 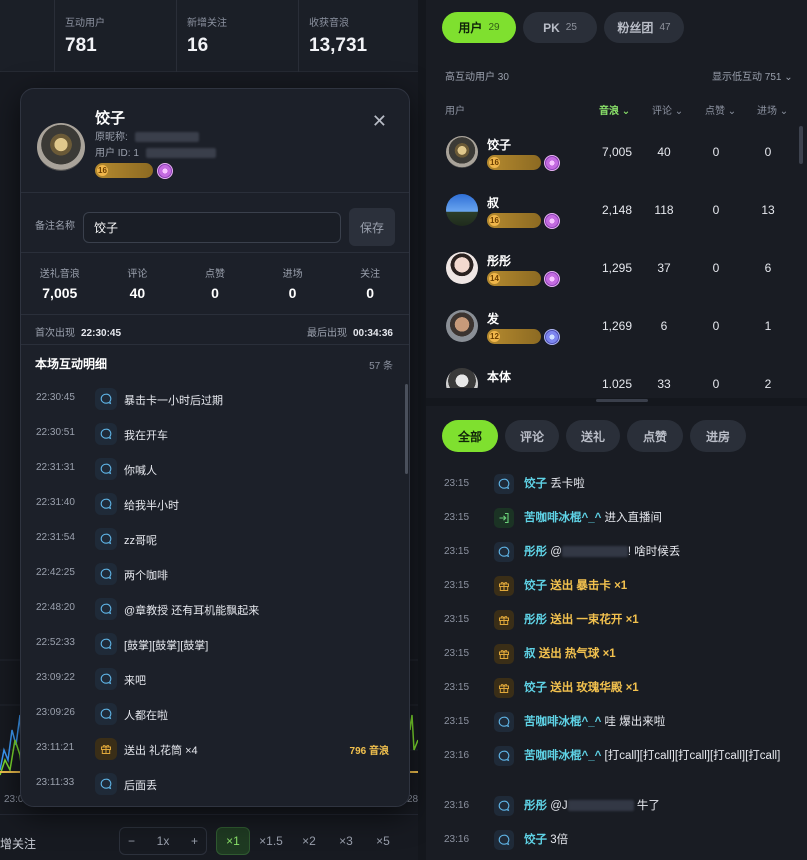 What do you see at coordinates (514, 279) in the screenshot?
I see `fan-level-badge: 14` at bounding box center [514, 279].